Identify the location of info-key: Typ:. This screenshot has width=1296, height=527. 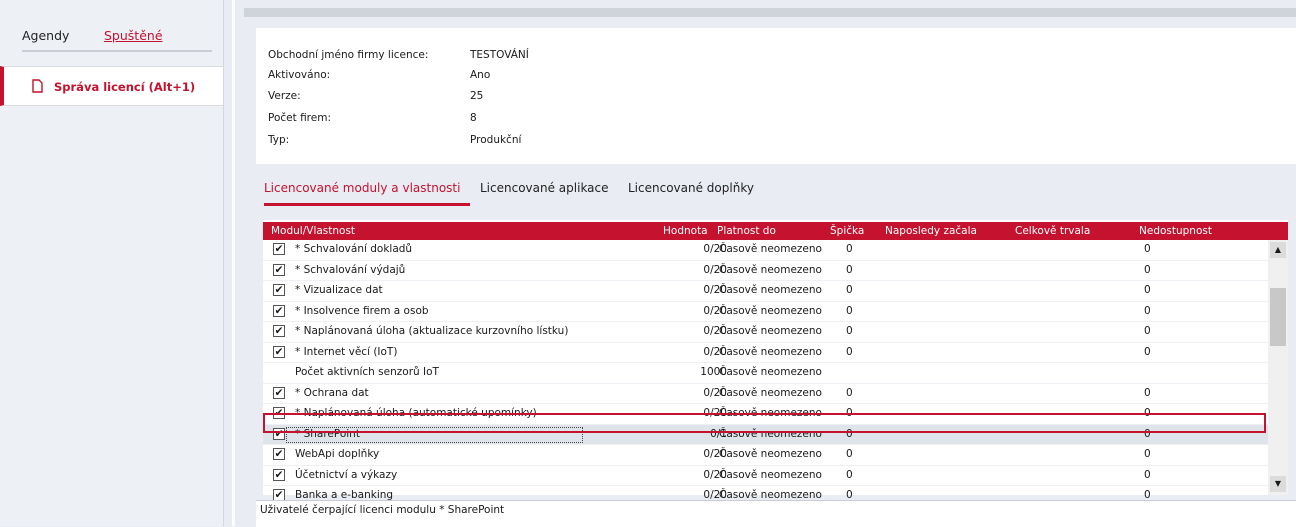
(279, 140).